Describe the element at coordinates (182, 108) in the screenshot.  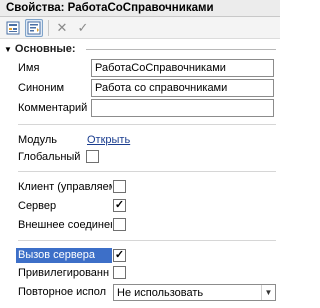
I see `comment-field` at that location.